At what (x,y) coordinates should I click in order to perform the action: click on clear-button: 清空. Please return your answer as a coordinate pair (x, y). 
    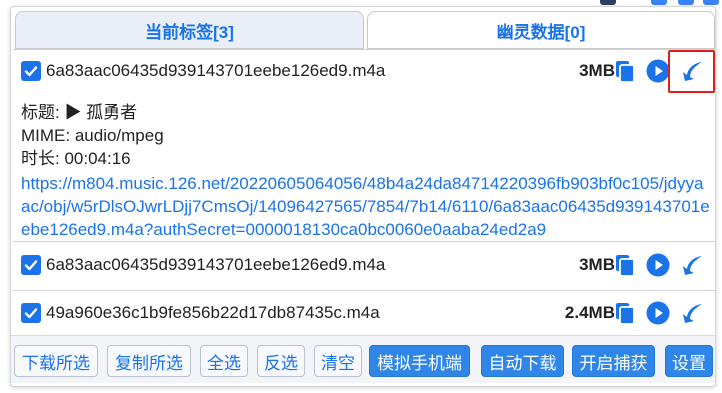
    Looking at the image, I should click on (338, 361).